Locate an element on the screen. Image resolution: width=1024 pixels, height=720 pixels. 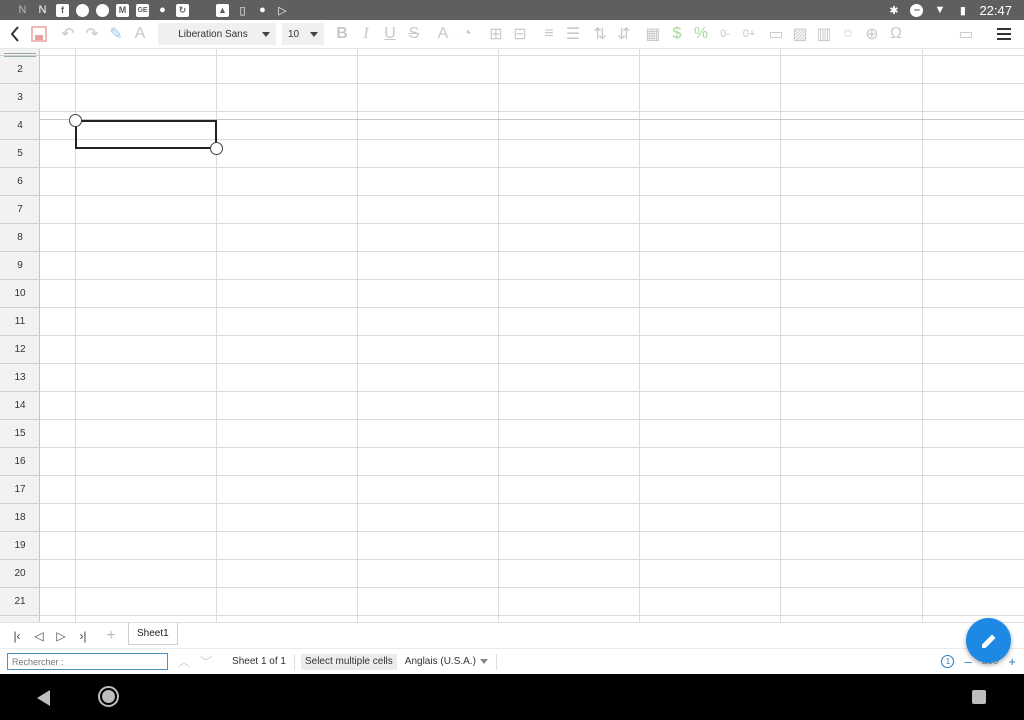
hyperlink-icon: ⊕ is located at coordinates (872, 34).